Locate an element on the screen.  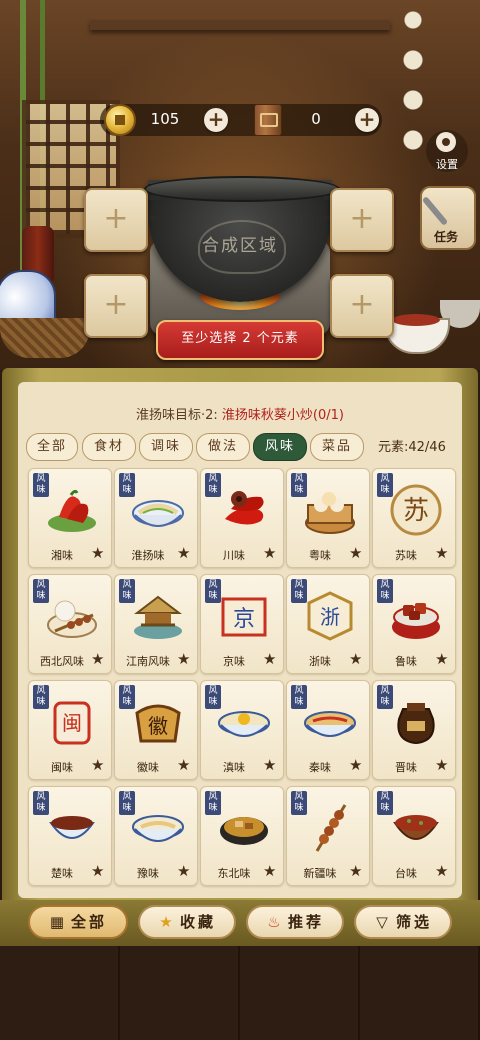
zhe-badge-icon: 浙 is located at coordinates (330, 616).